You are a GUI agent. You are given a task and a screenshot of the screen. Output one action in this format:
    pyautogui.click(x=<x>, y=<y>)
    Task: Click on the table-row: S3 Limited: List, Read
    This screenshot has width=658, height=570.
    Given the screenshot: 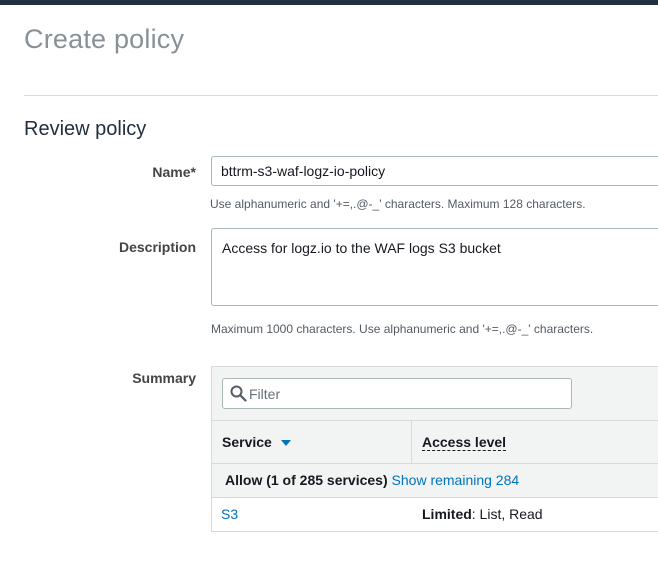 What is the action you would take?
    pyautogui.click(x=435, y=515)
    